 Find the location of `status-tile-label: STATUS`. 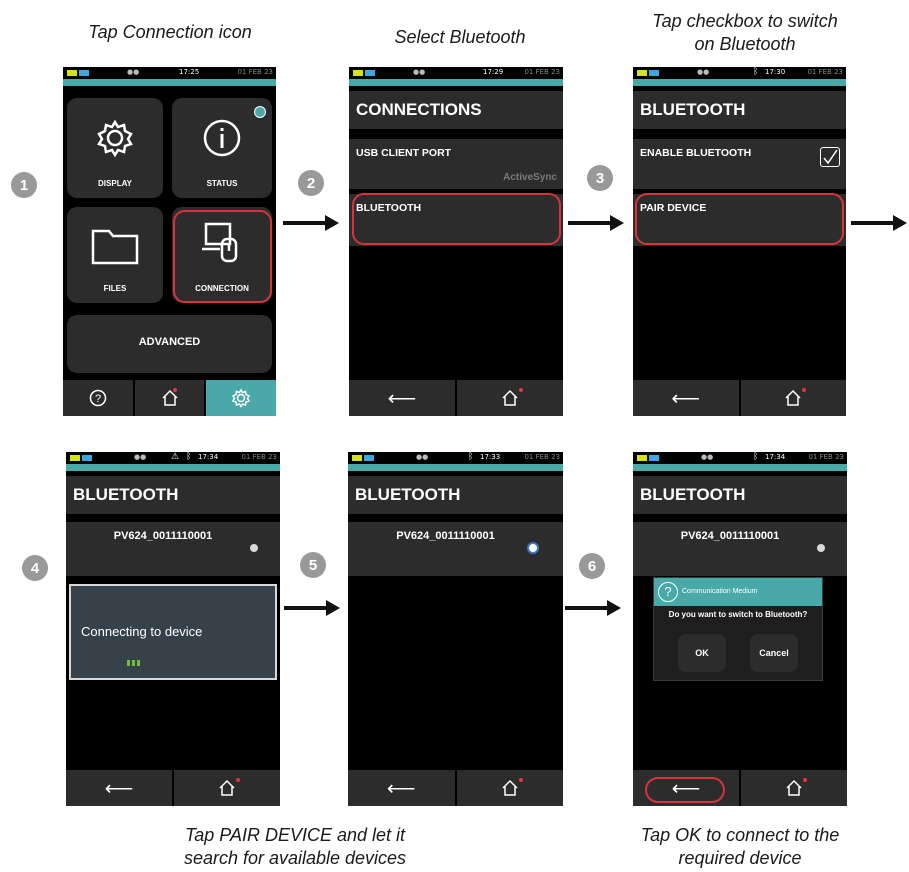

status-tile-label: STATUS is located at coordinates (222, 183).